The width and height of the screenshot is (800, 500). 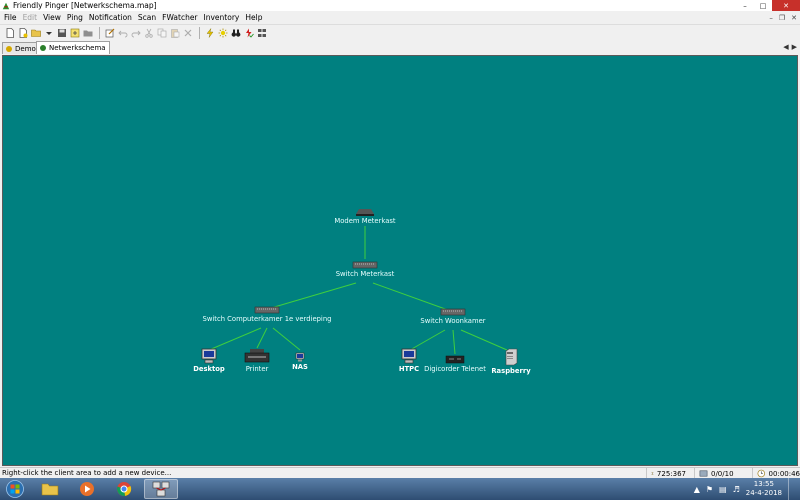 What do you see at coordinates (782, 18) in the screenshot?
I see `mdi-restore-button: ❐` at bounding box center [782, 18].